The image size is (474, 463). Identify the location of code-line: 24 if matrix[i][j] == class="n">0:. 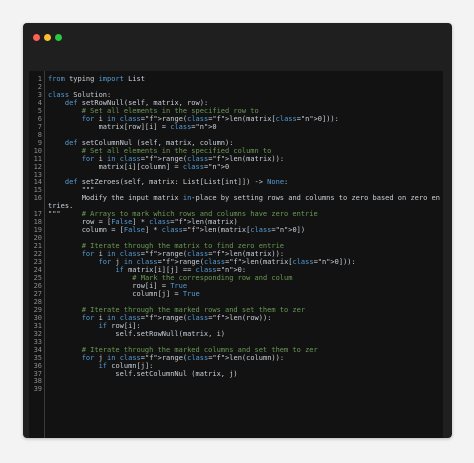
(236, 270).